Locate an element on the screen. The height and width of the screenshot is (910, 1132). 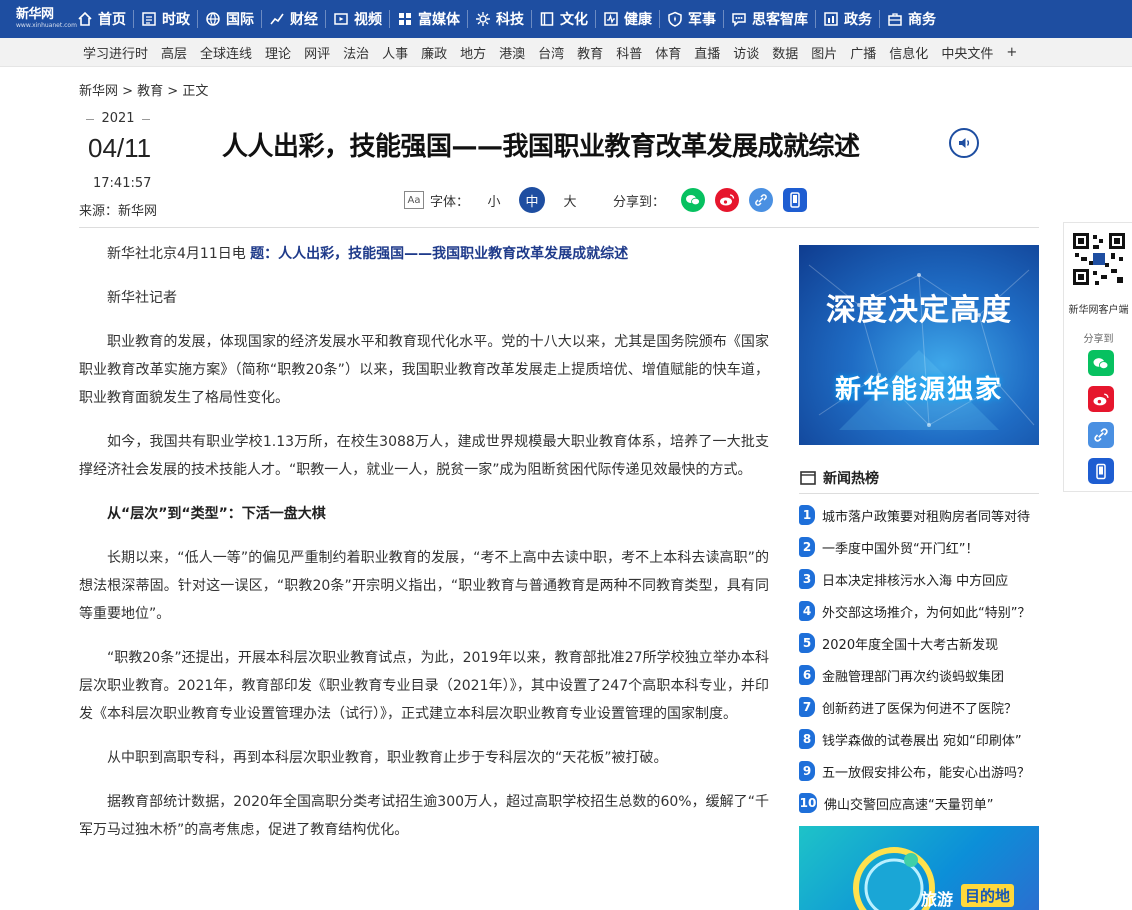
nav-label: 军事 is located at coordinates (702, 20).